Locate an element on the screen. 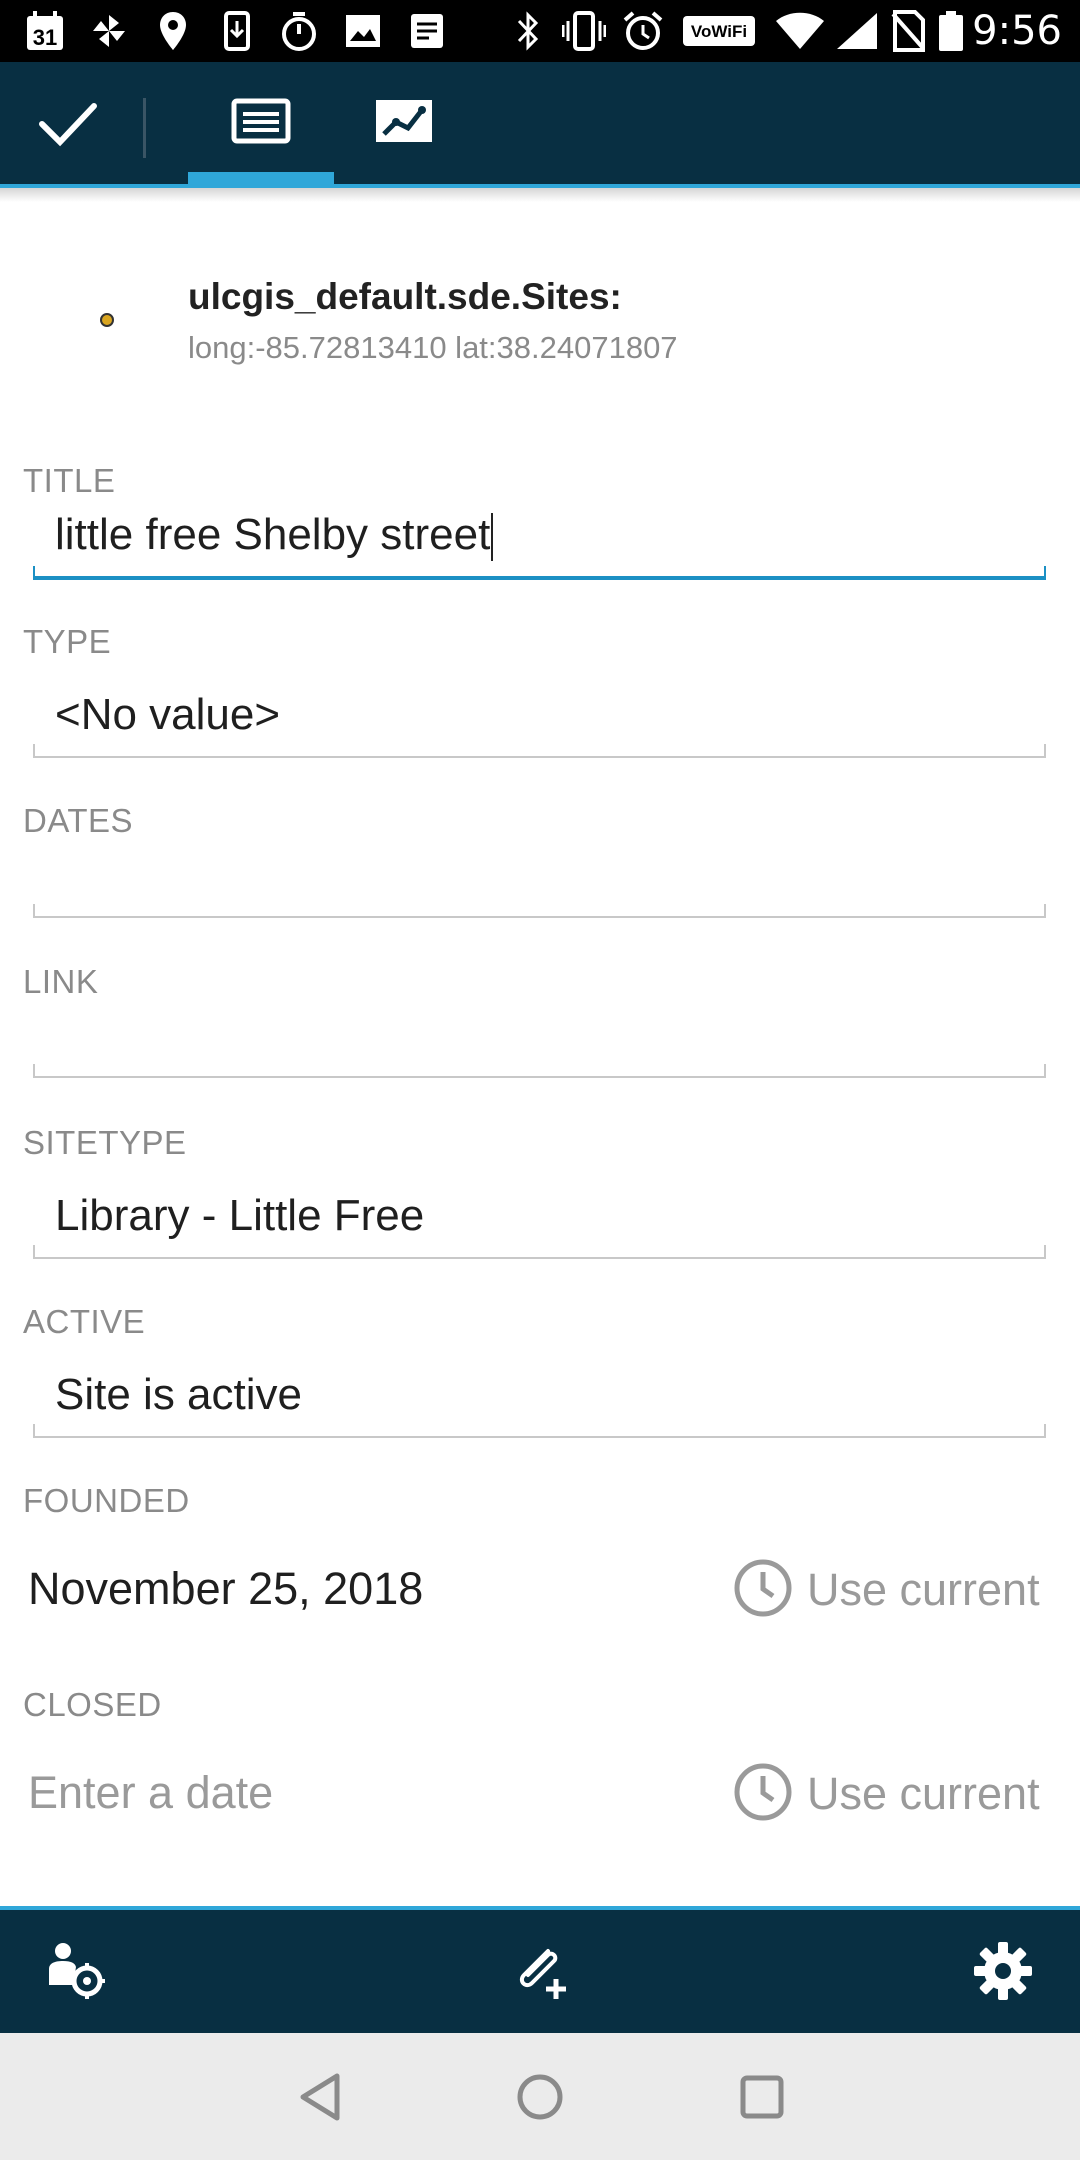 This screenshot has height=2160, width=1080. link-label: LINK is located at coordinates (61, 981).